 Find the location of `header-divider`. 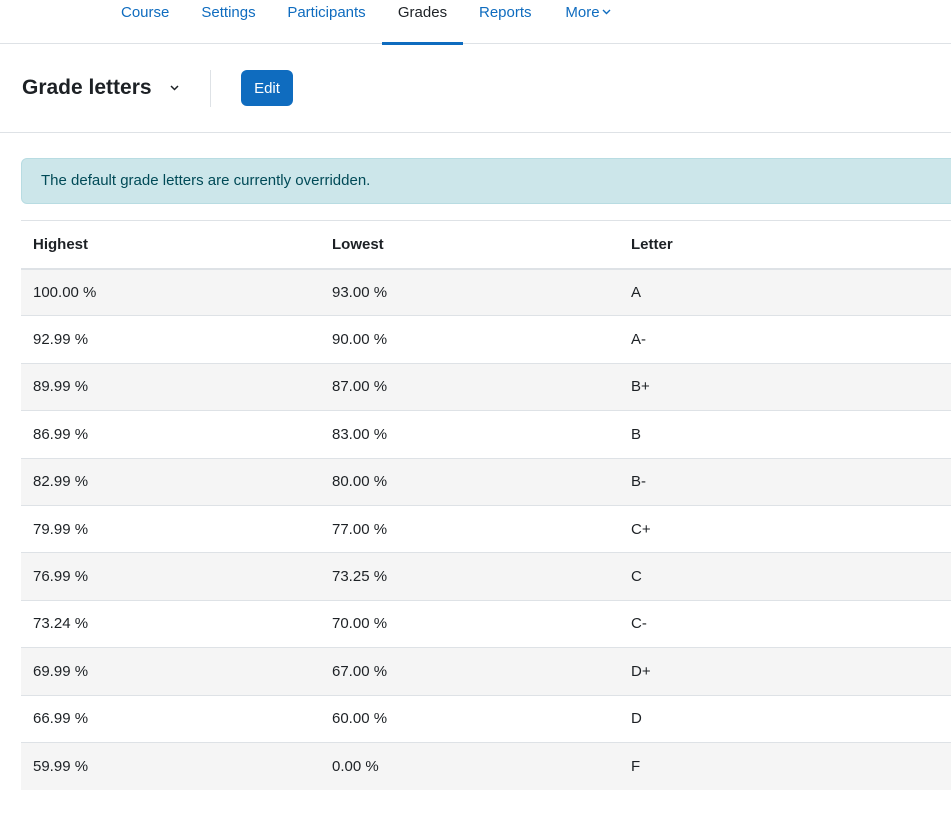

header-divider is located at coordinates (210, 88).